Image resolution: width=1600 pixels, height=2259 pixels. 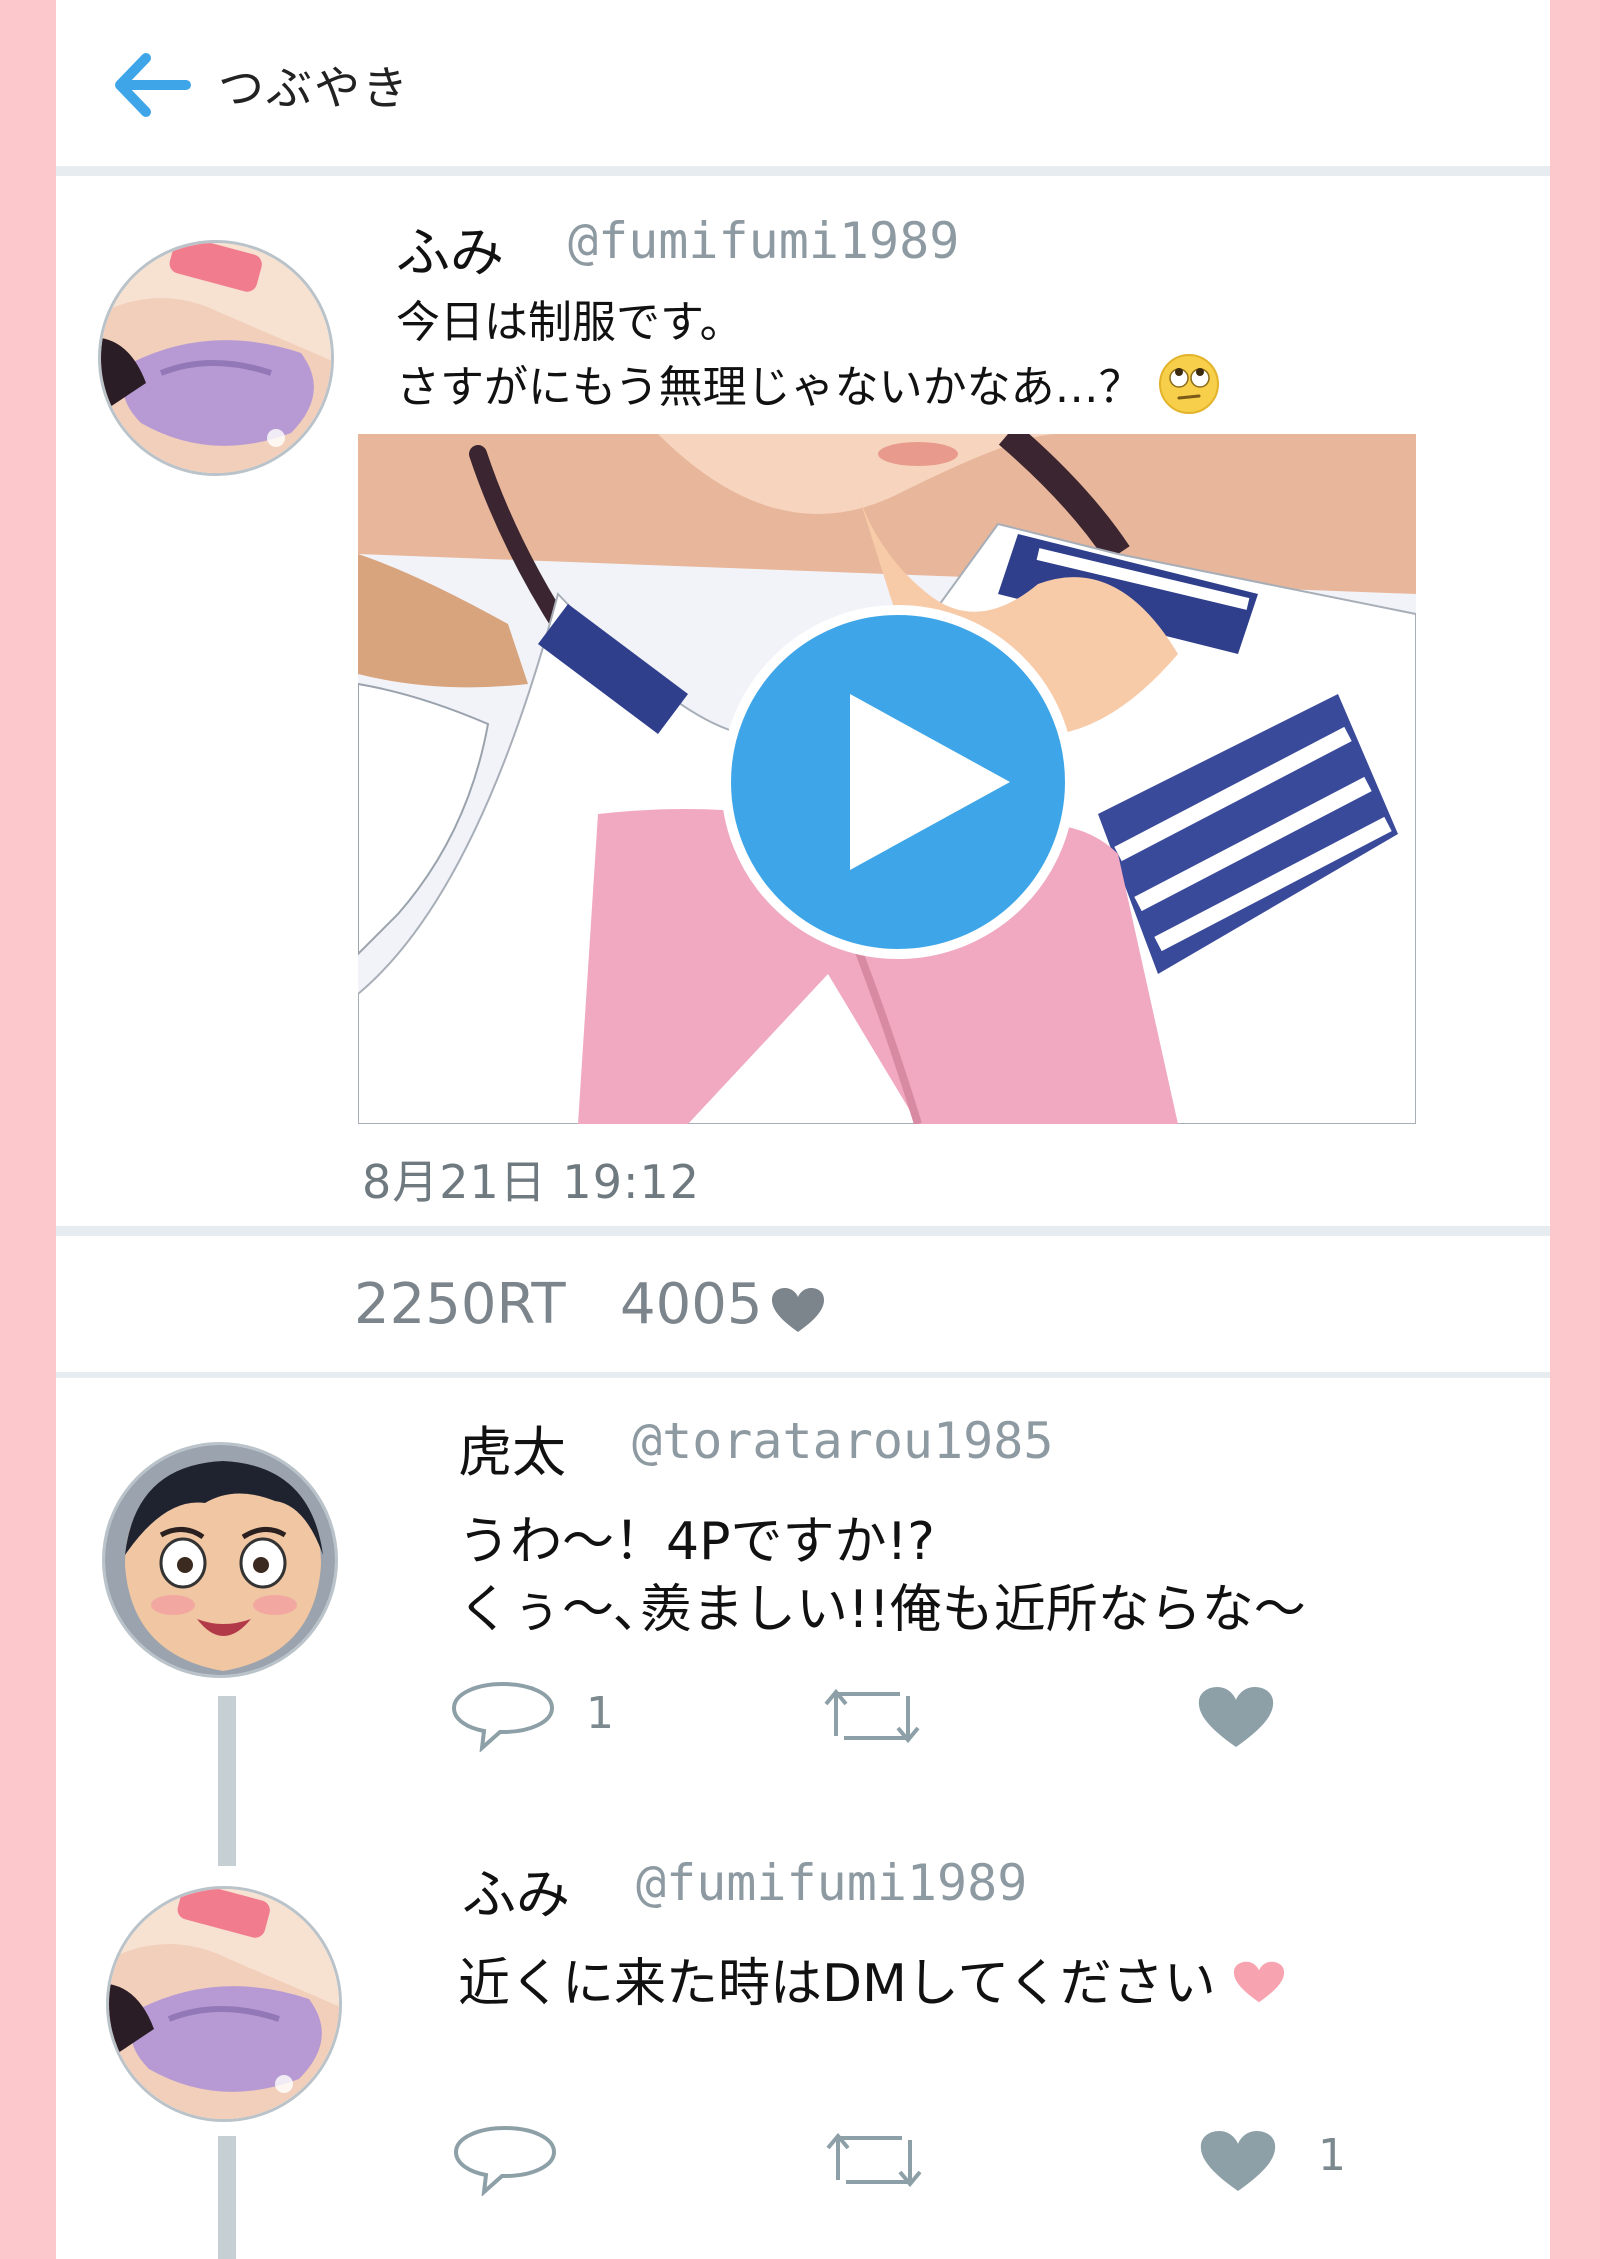 I want to click on reply-author-handle: @fumifumi1989, so click(x=831, y=1883).